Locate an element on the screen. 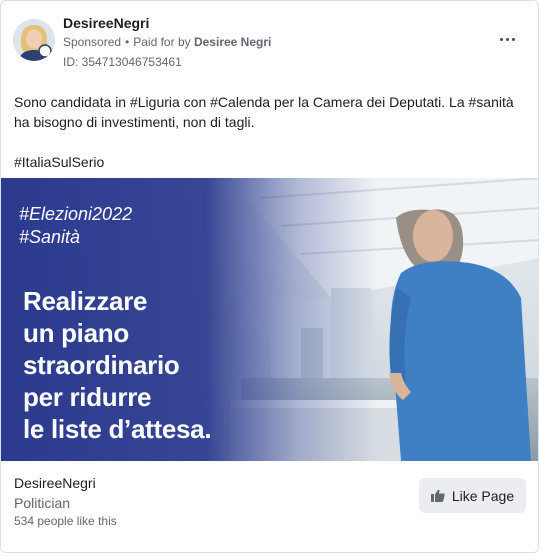  ad-id: ID: 354713046753461 is located at coordinates (122, 62).